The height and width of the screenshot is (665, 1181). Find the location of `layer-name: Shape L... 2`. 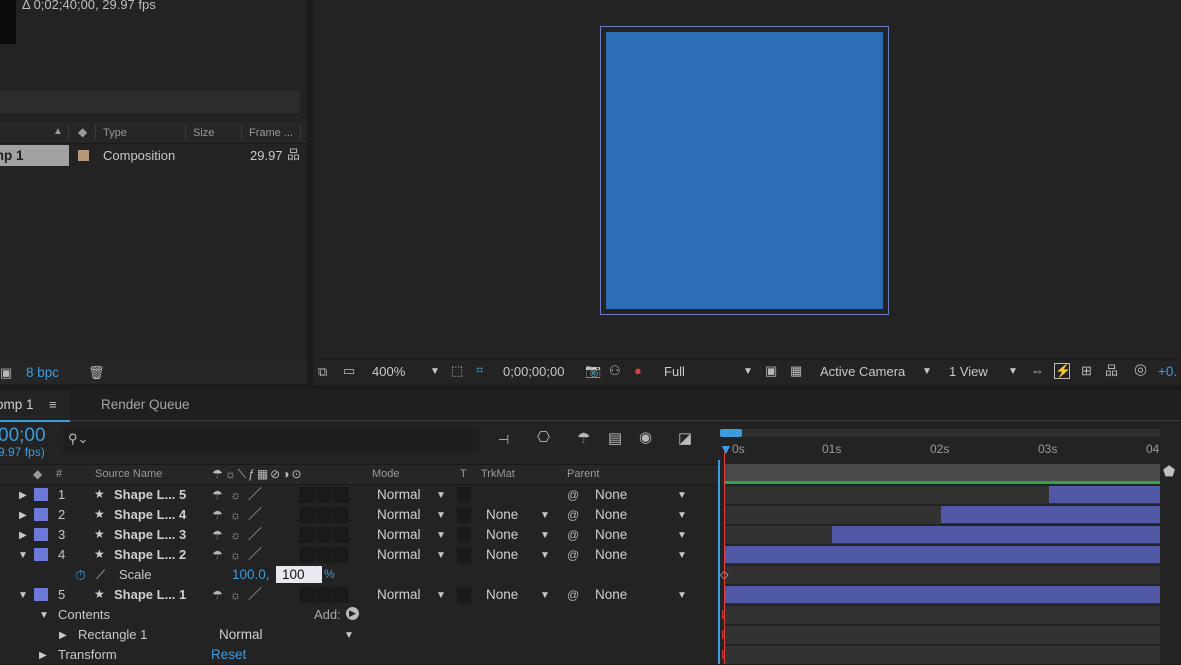

layer-name: Shape L... 2 is located at coordinates (150, 554).